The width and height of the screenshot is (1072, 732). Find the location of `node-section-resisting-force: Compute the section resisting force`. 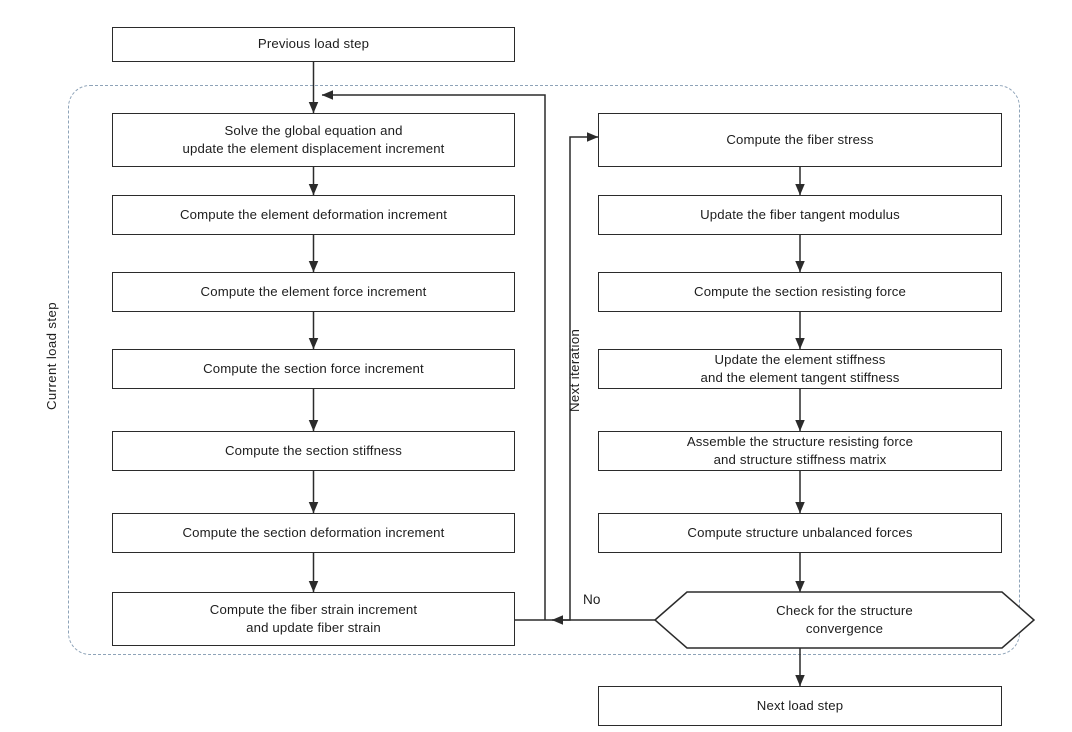

node-section-resisting-force: Compute the section resisting force is located at coordinates (800, 292).